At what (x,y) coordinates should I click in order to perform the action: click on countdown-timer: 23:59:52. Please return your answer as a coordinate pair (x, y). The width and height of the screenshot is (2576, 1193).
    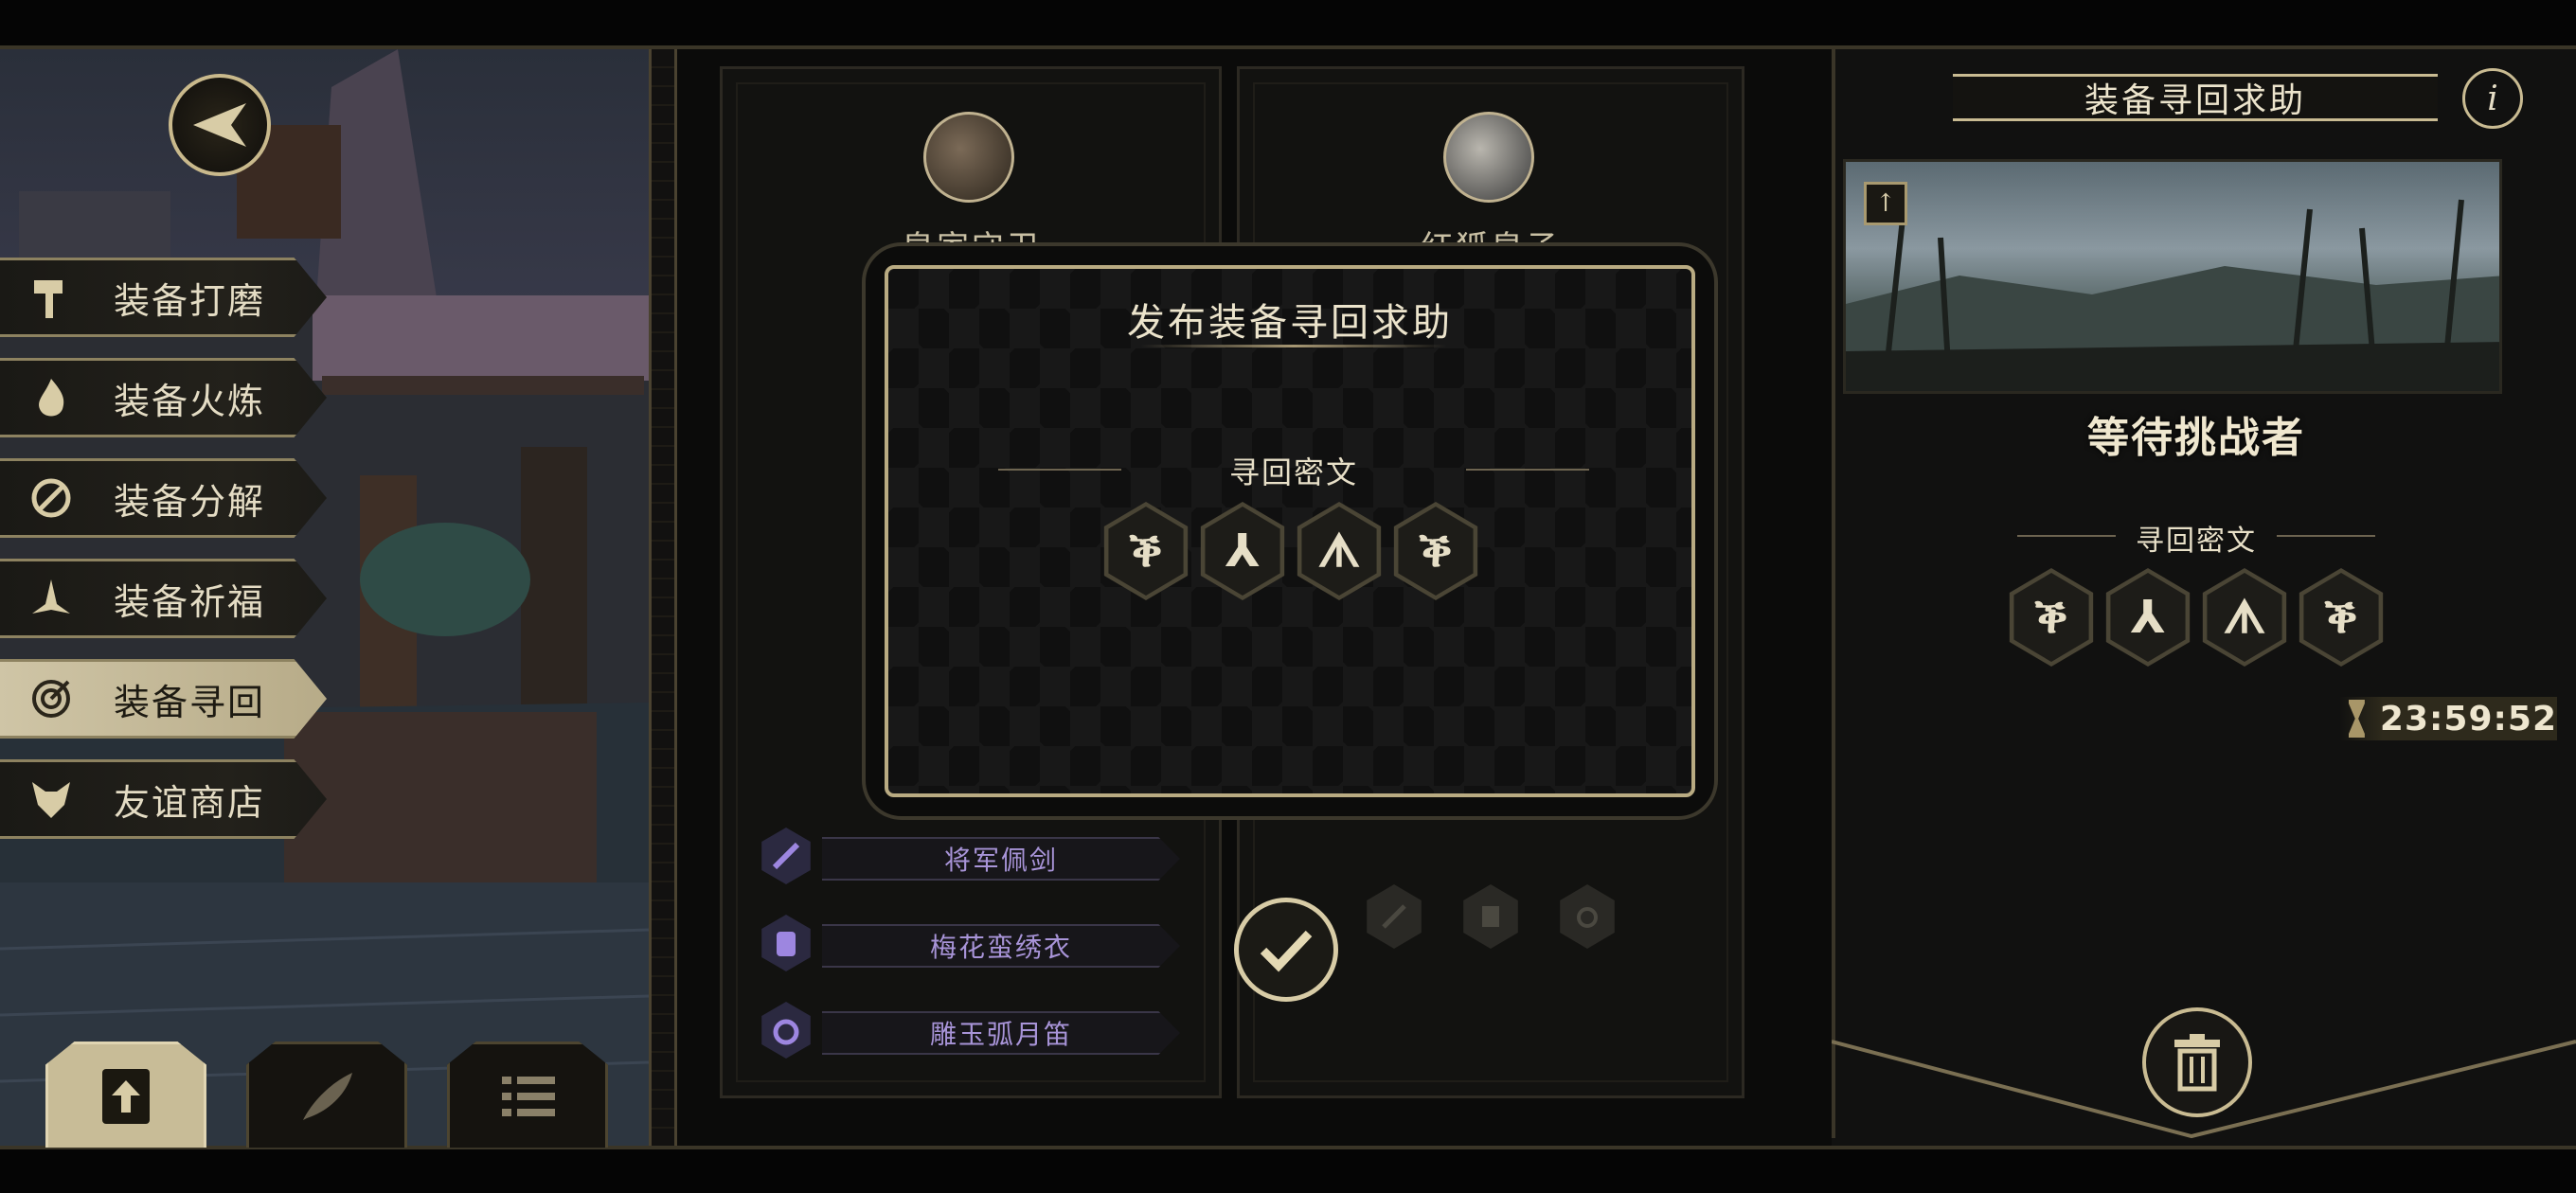
    Looking at the image, I should click on (2448, 718).